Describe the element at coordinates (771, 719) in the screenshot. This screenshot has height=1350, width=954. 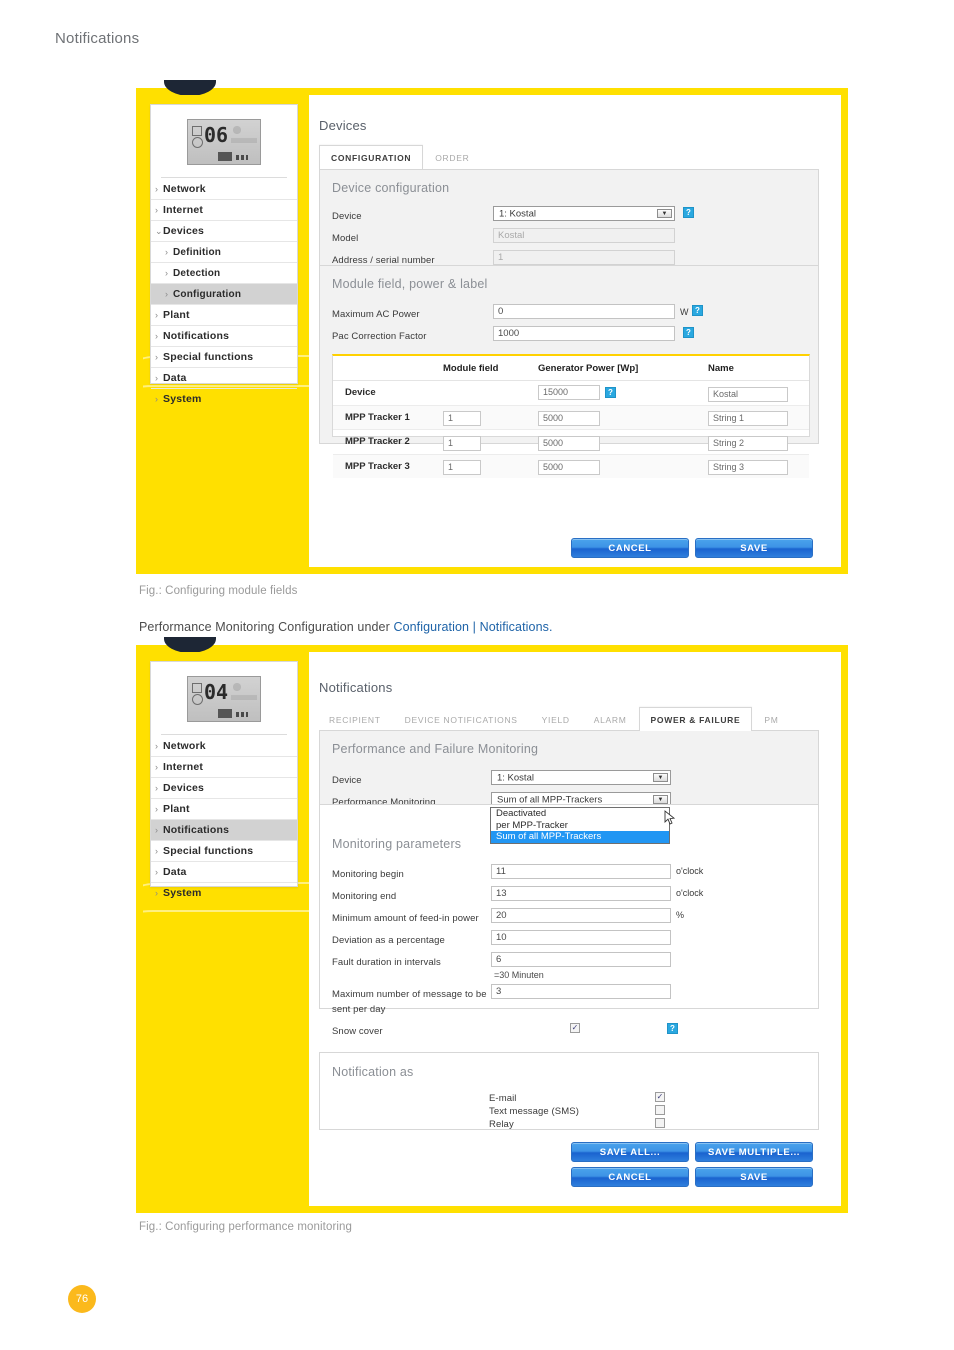
I see `tab-pm: PM` at that location.